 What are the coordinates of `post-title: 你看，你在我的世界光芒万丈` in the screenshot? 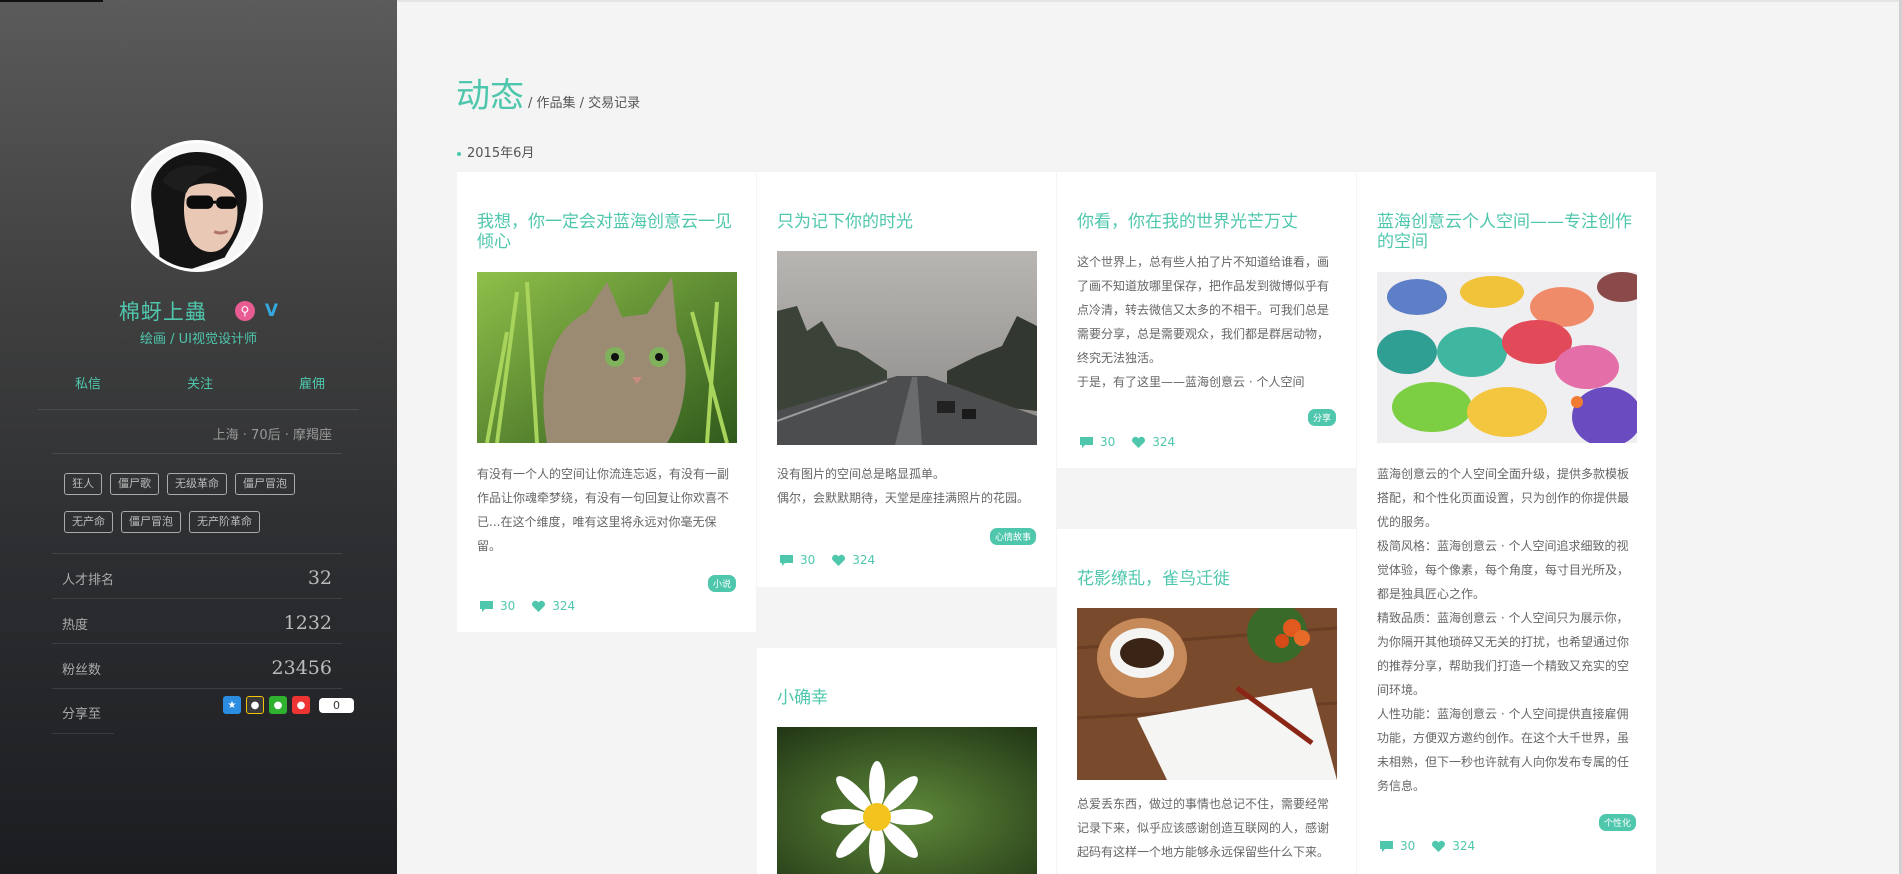 It's located at (1209, 222).